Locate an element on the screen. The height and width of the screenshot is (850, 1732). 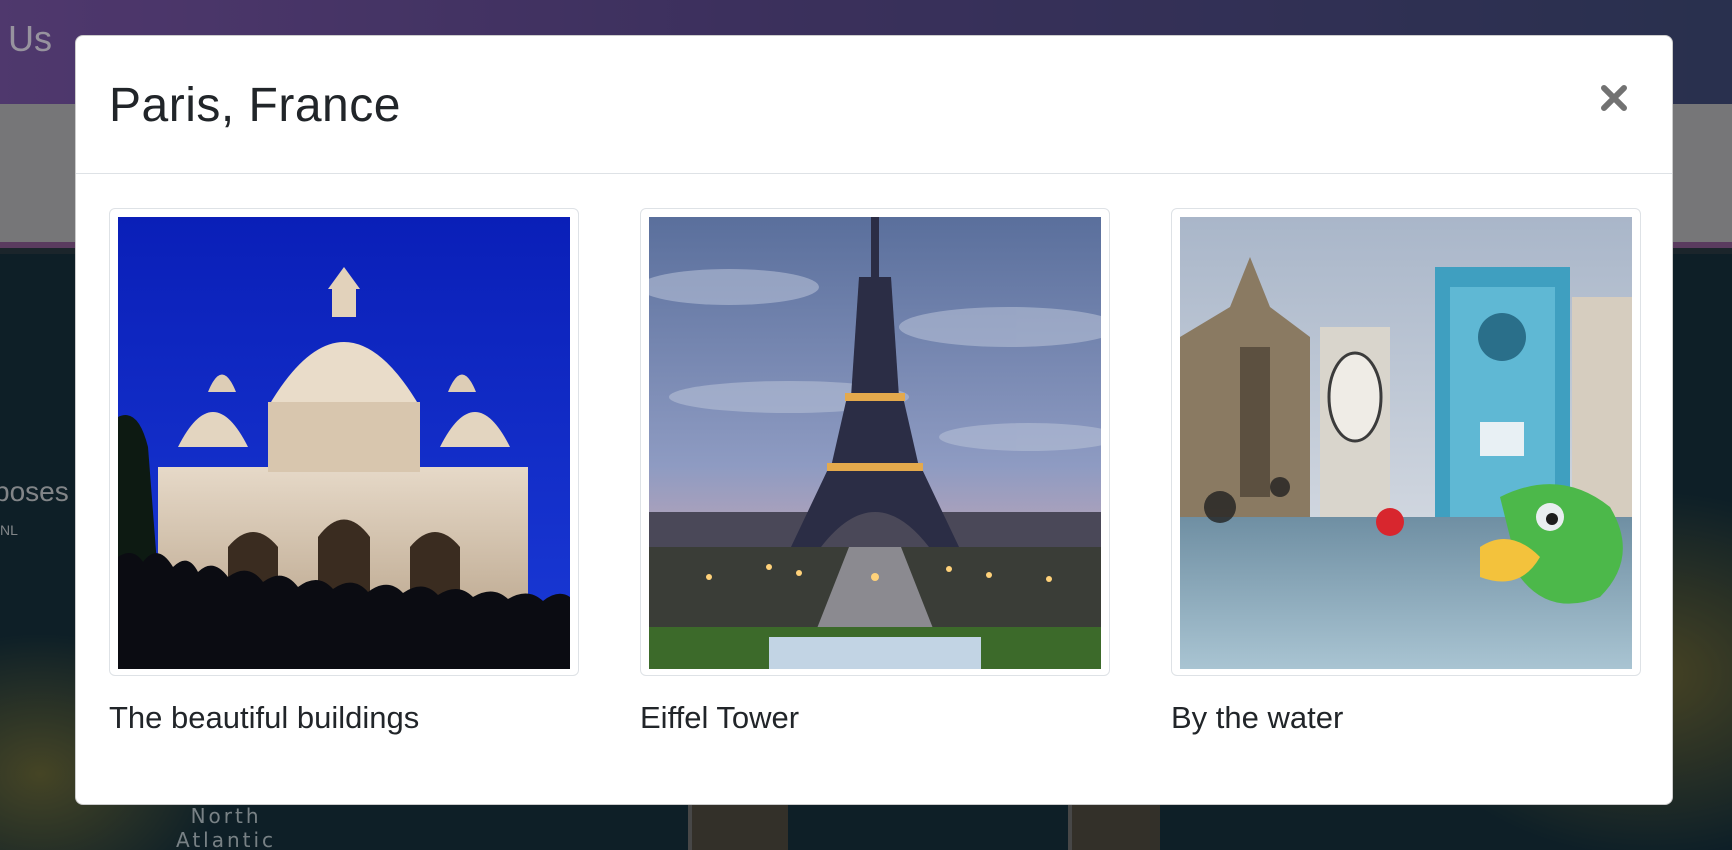
photo-caption: Eiffel Tower is located at coordinates (720, 717).